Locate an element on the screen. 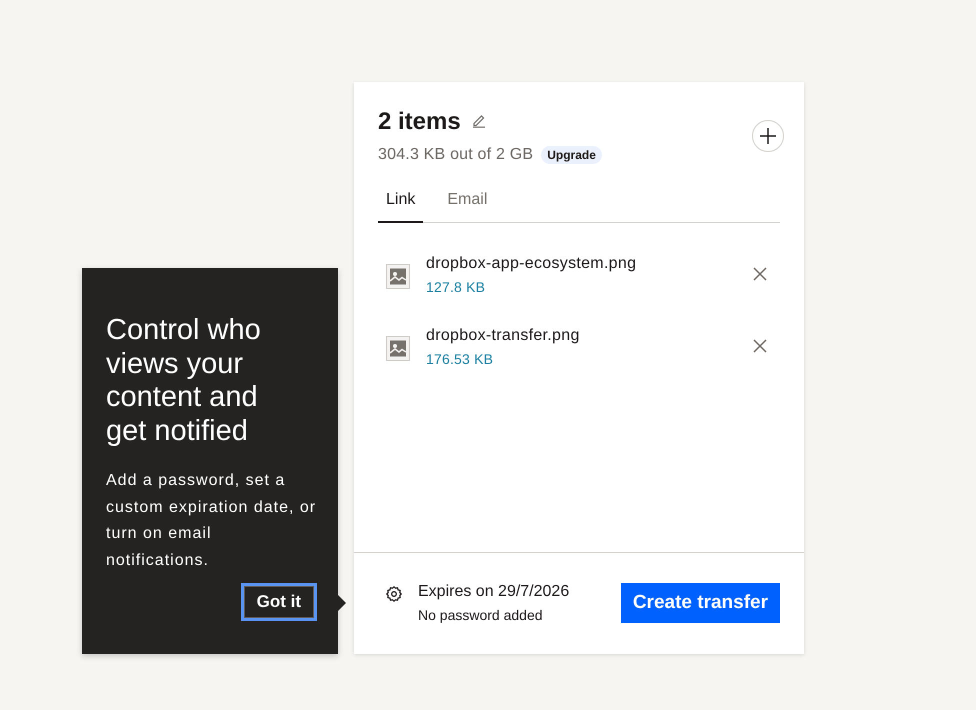 This screenshot has width=976, height=710. tooltip-title: Control who views your content and get notified is located at coordinates (184, 381).